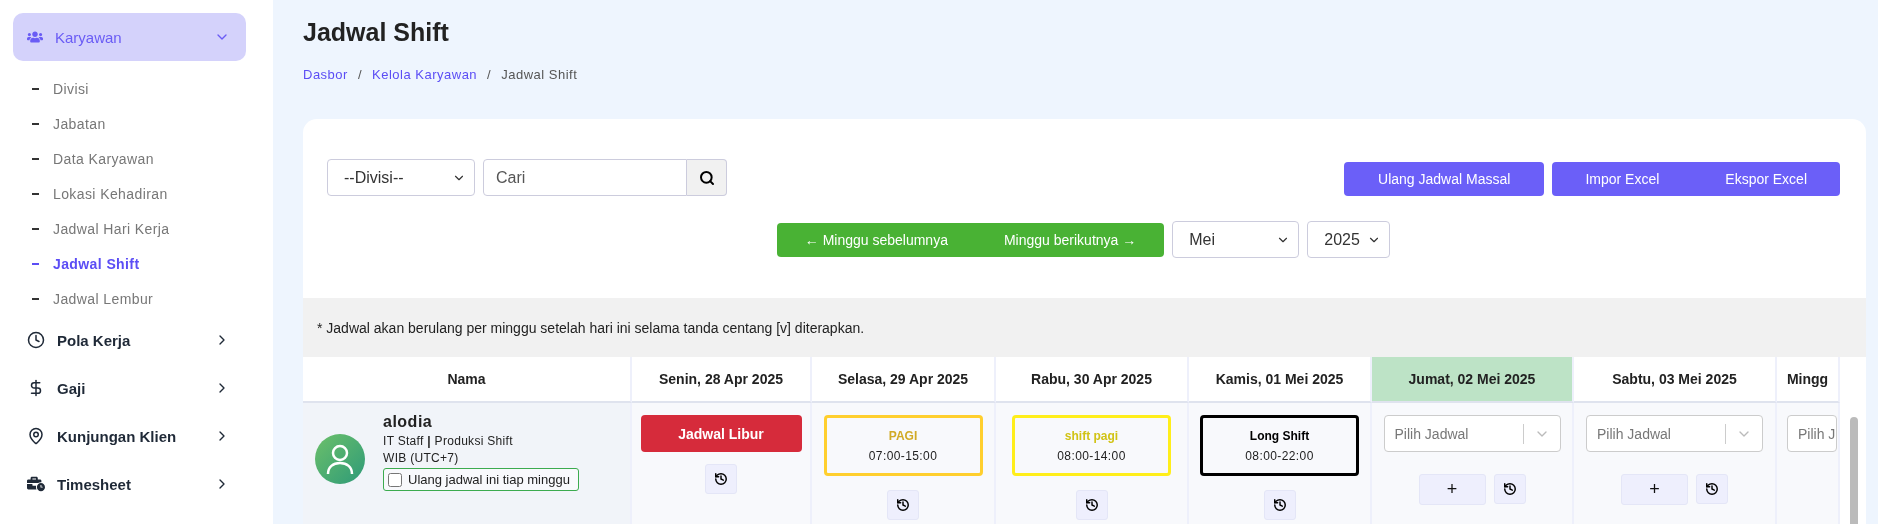  I want to click on repeat-weekly-option: Ulang jadwal ini tiap minggu, so click(481, 479).